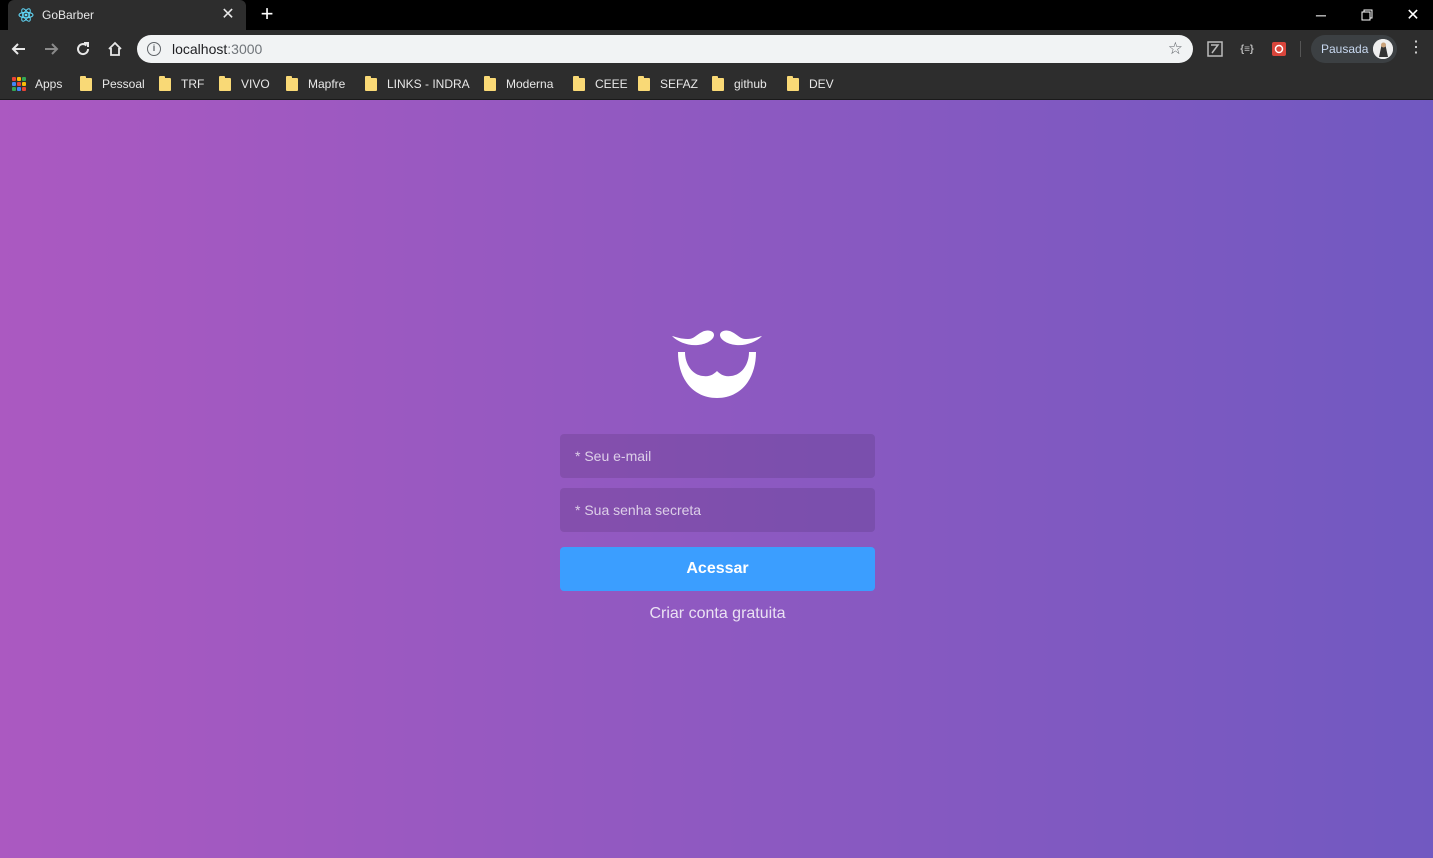  I want to click on reload-icon, so click(83, 49).